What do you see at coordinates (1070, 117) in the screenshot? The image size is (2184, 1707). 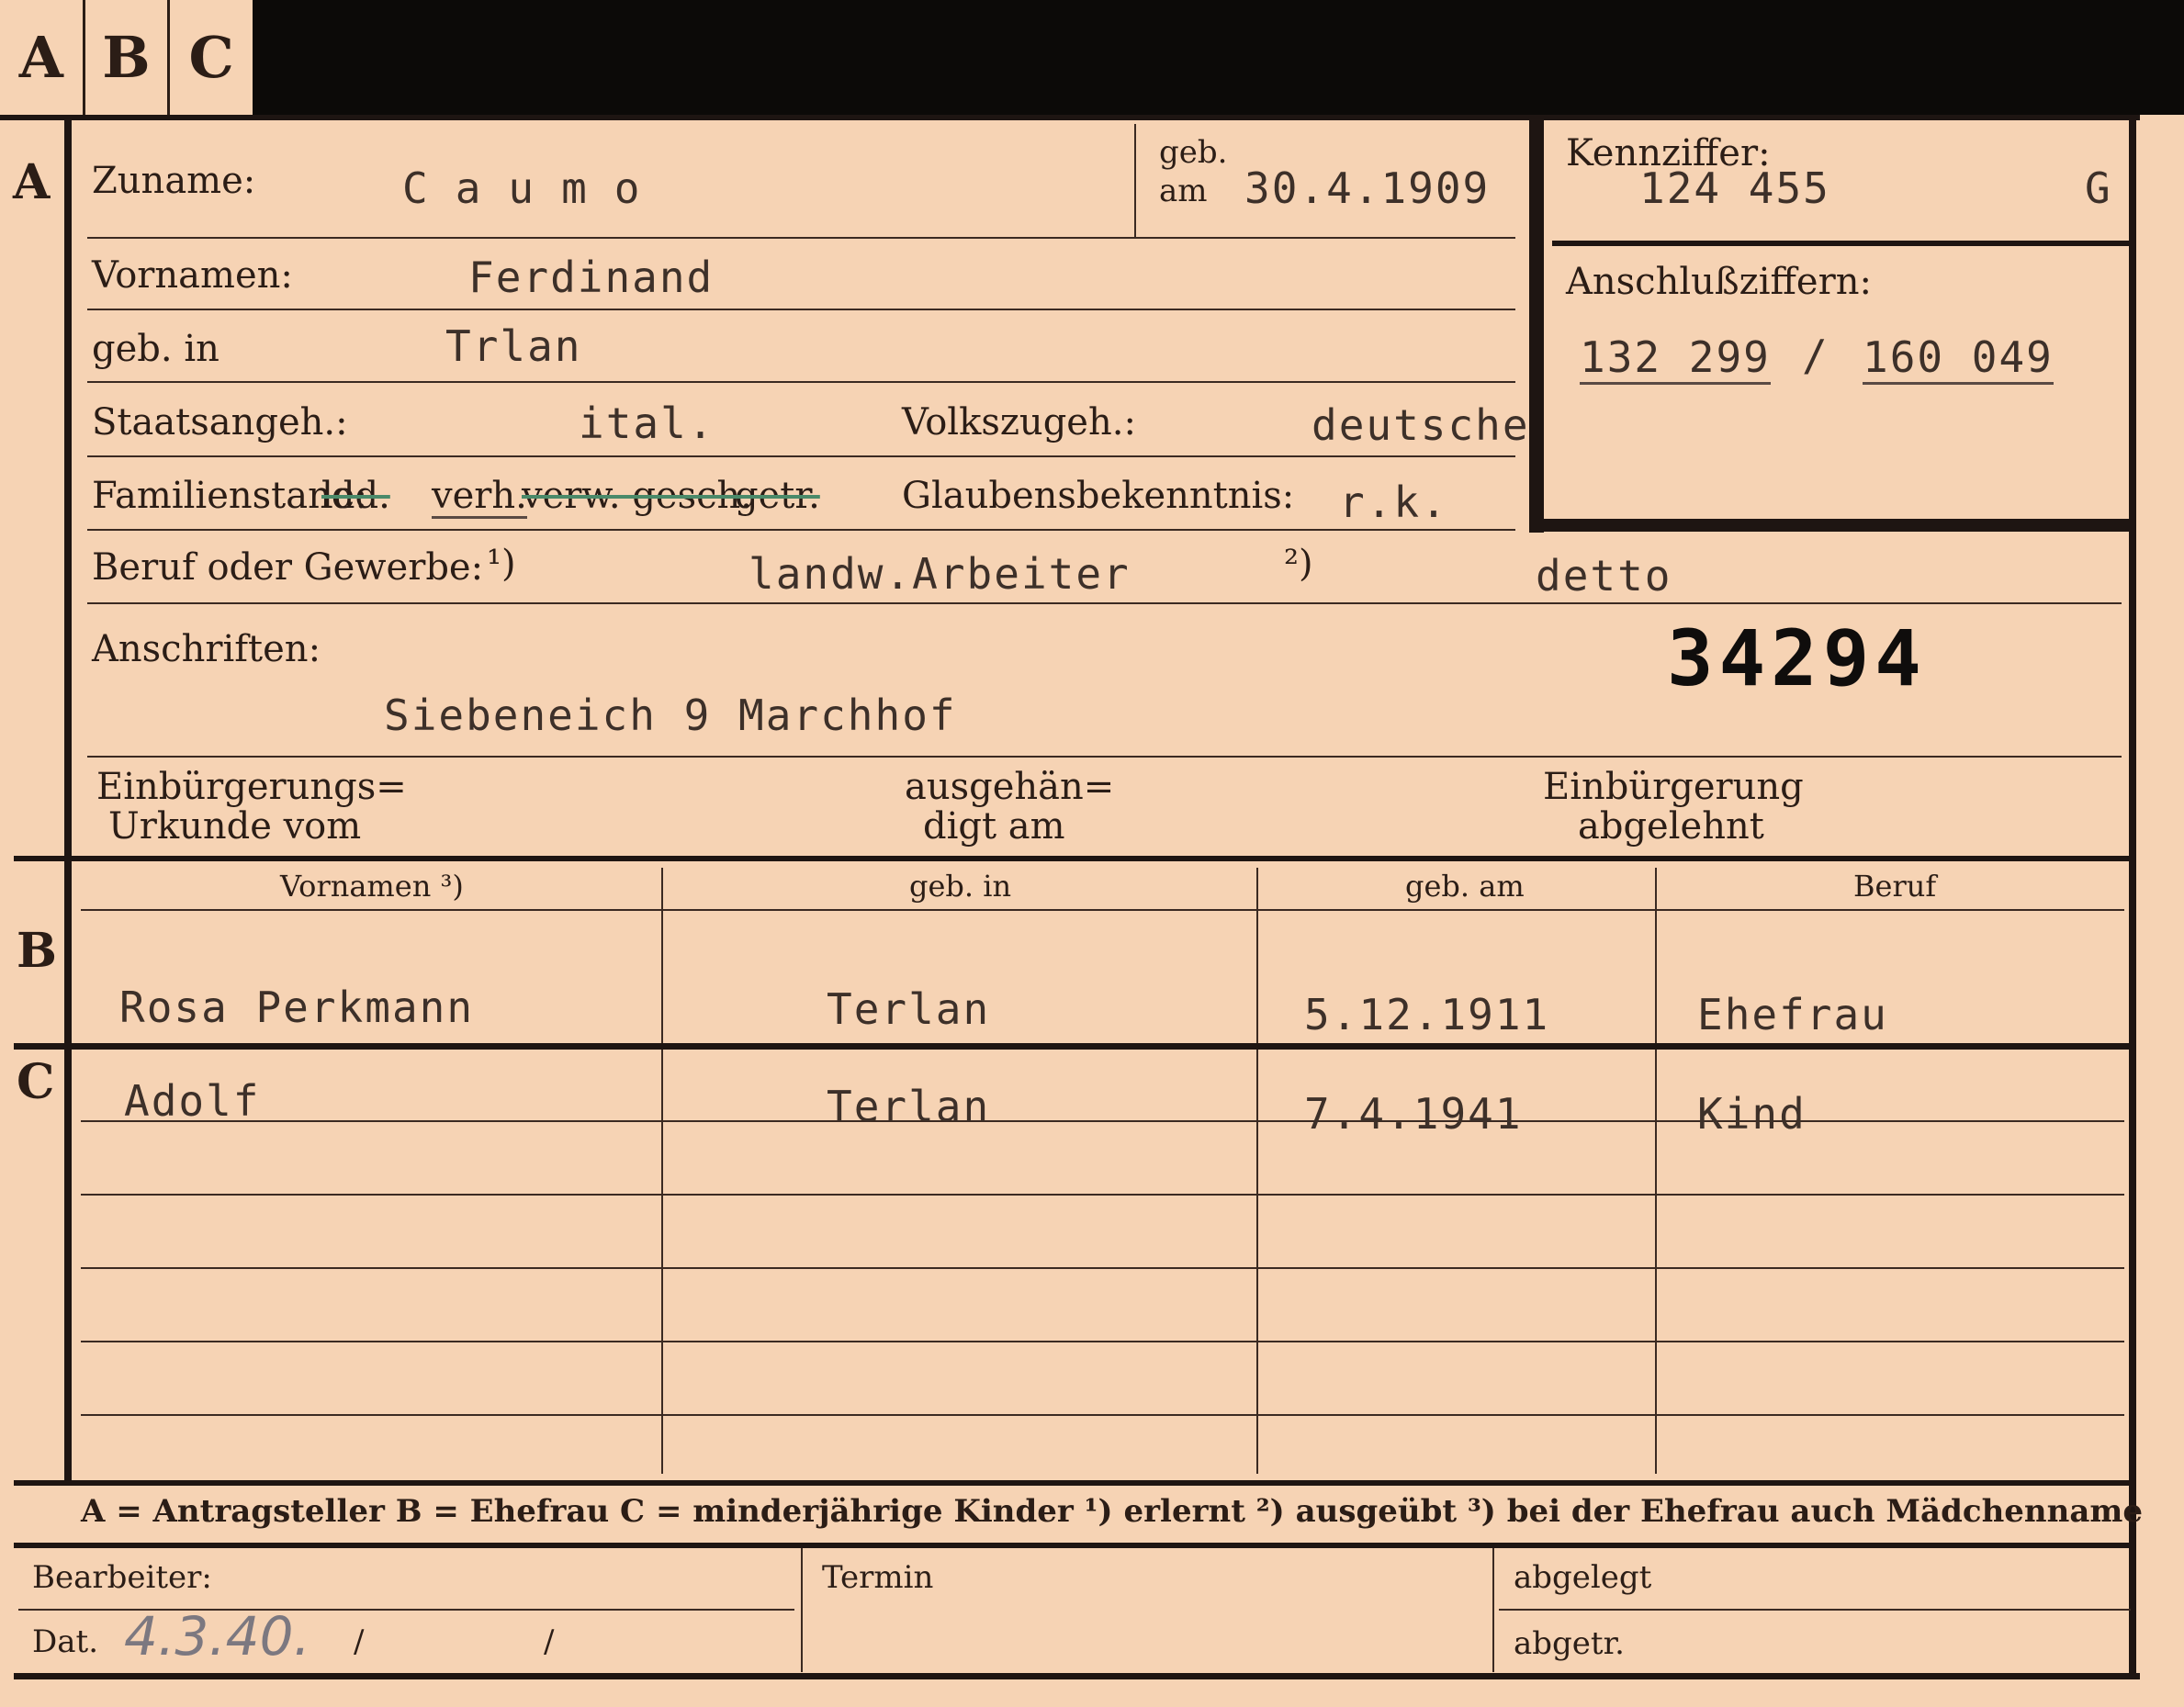 I see `top-border` at bounding box center [1070, 117].